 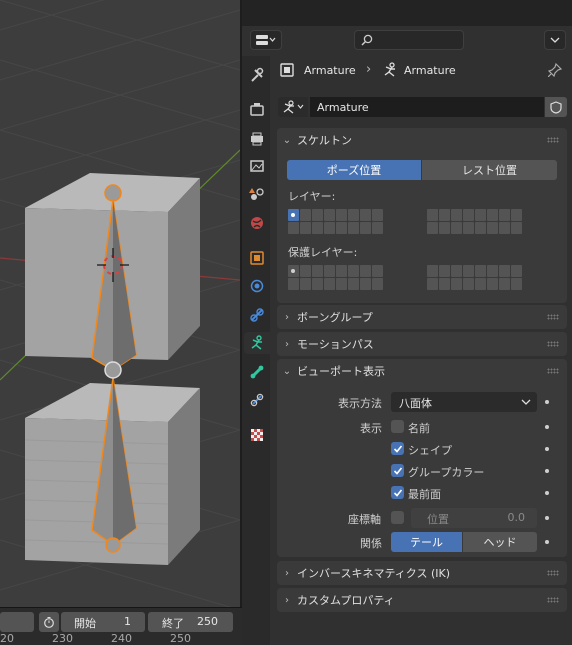 What do you see at coordinates (474, 277) in the screenshot?
I see `protected-layers-grid-right` at bounding box center [474, 277].